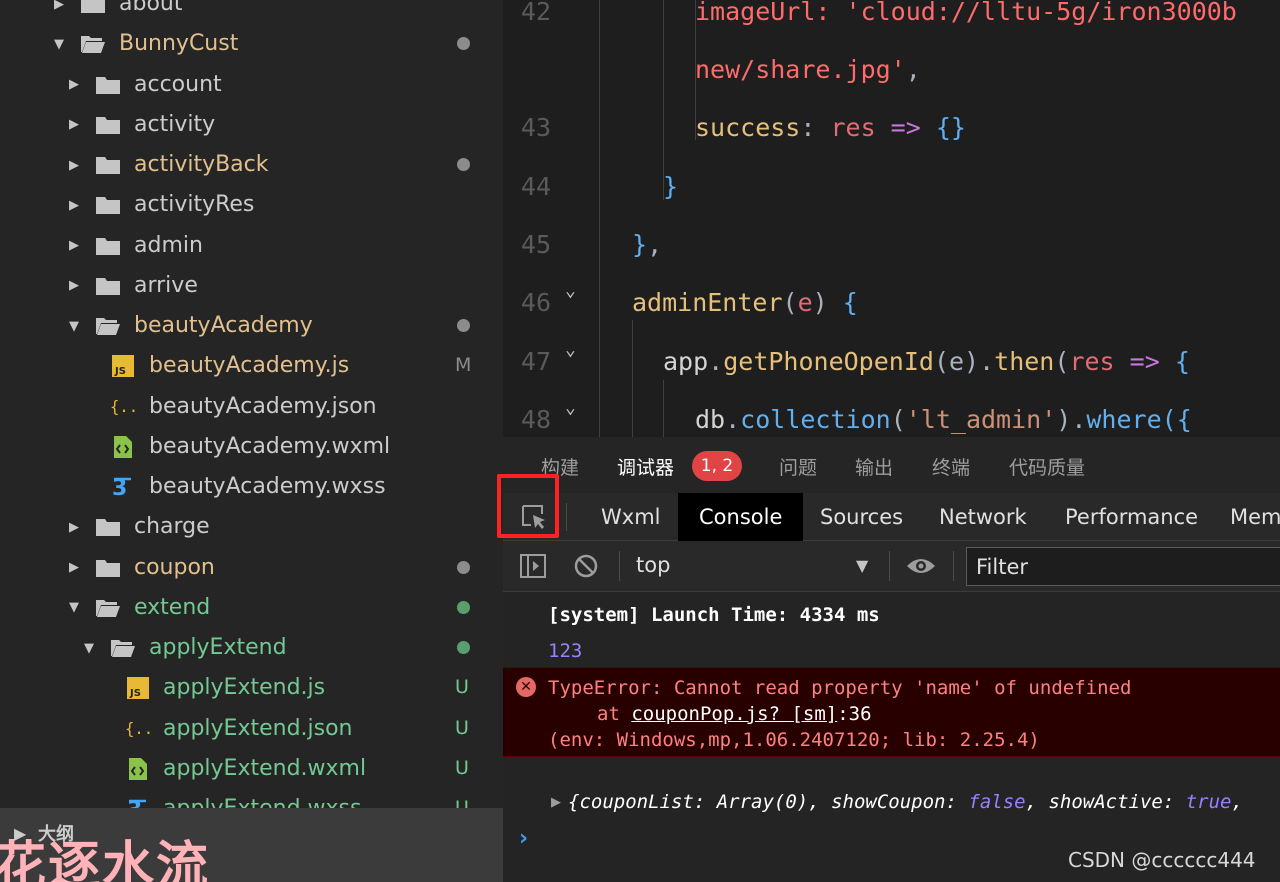  What do you see at coordinates (120, 371) in the screenshot?
I see `svg-text: JS` at bounding box center [120, 371].